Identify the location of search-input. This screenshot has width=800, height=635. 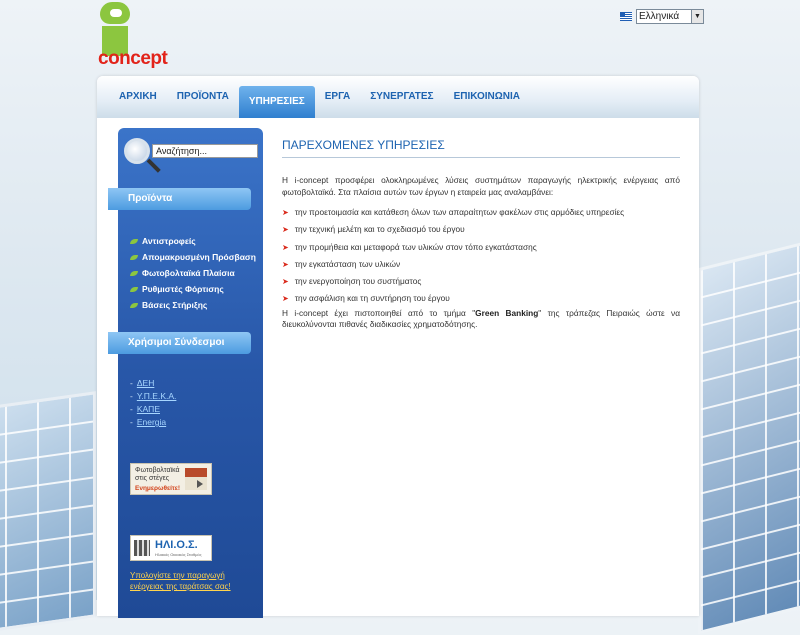
(205, 151).